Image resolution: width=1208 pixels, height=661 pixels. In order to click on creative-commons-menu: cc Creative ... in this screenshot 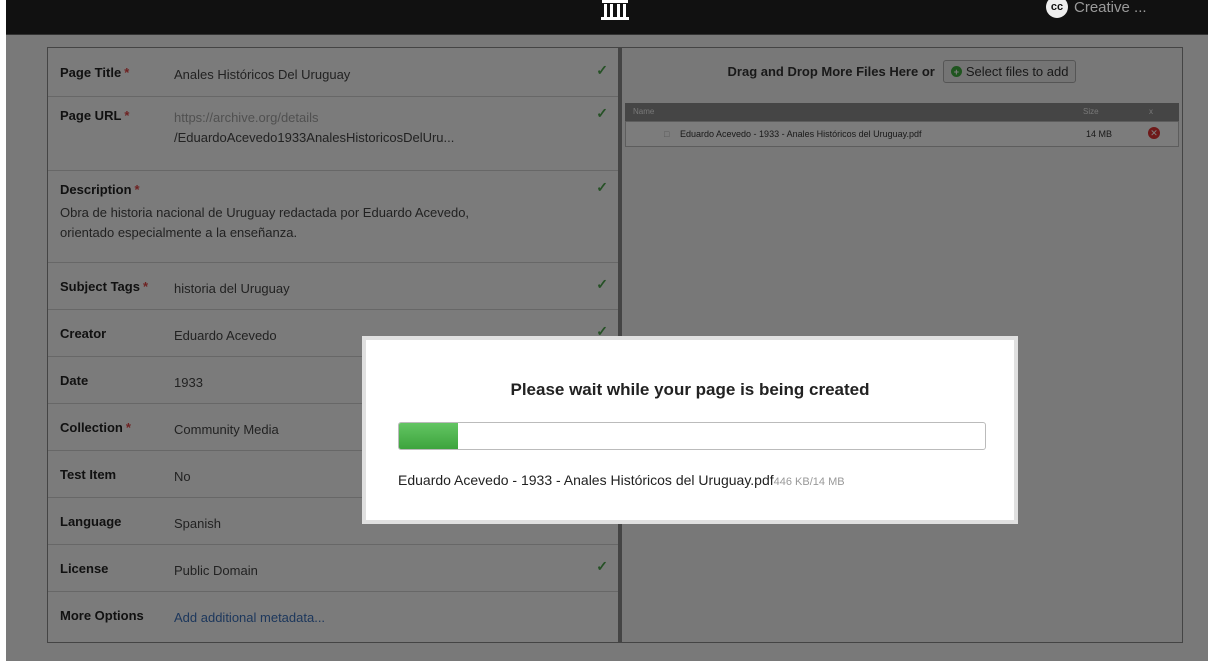, I will do `click(1096, 9)`.